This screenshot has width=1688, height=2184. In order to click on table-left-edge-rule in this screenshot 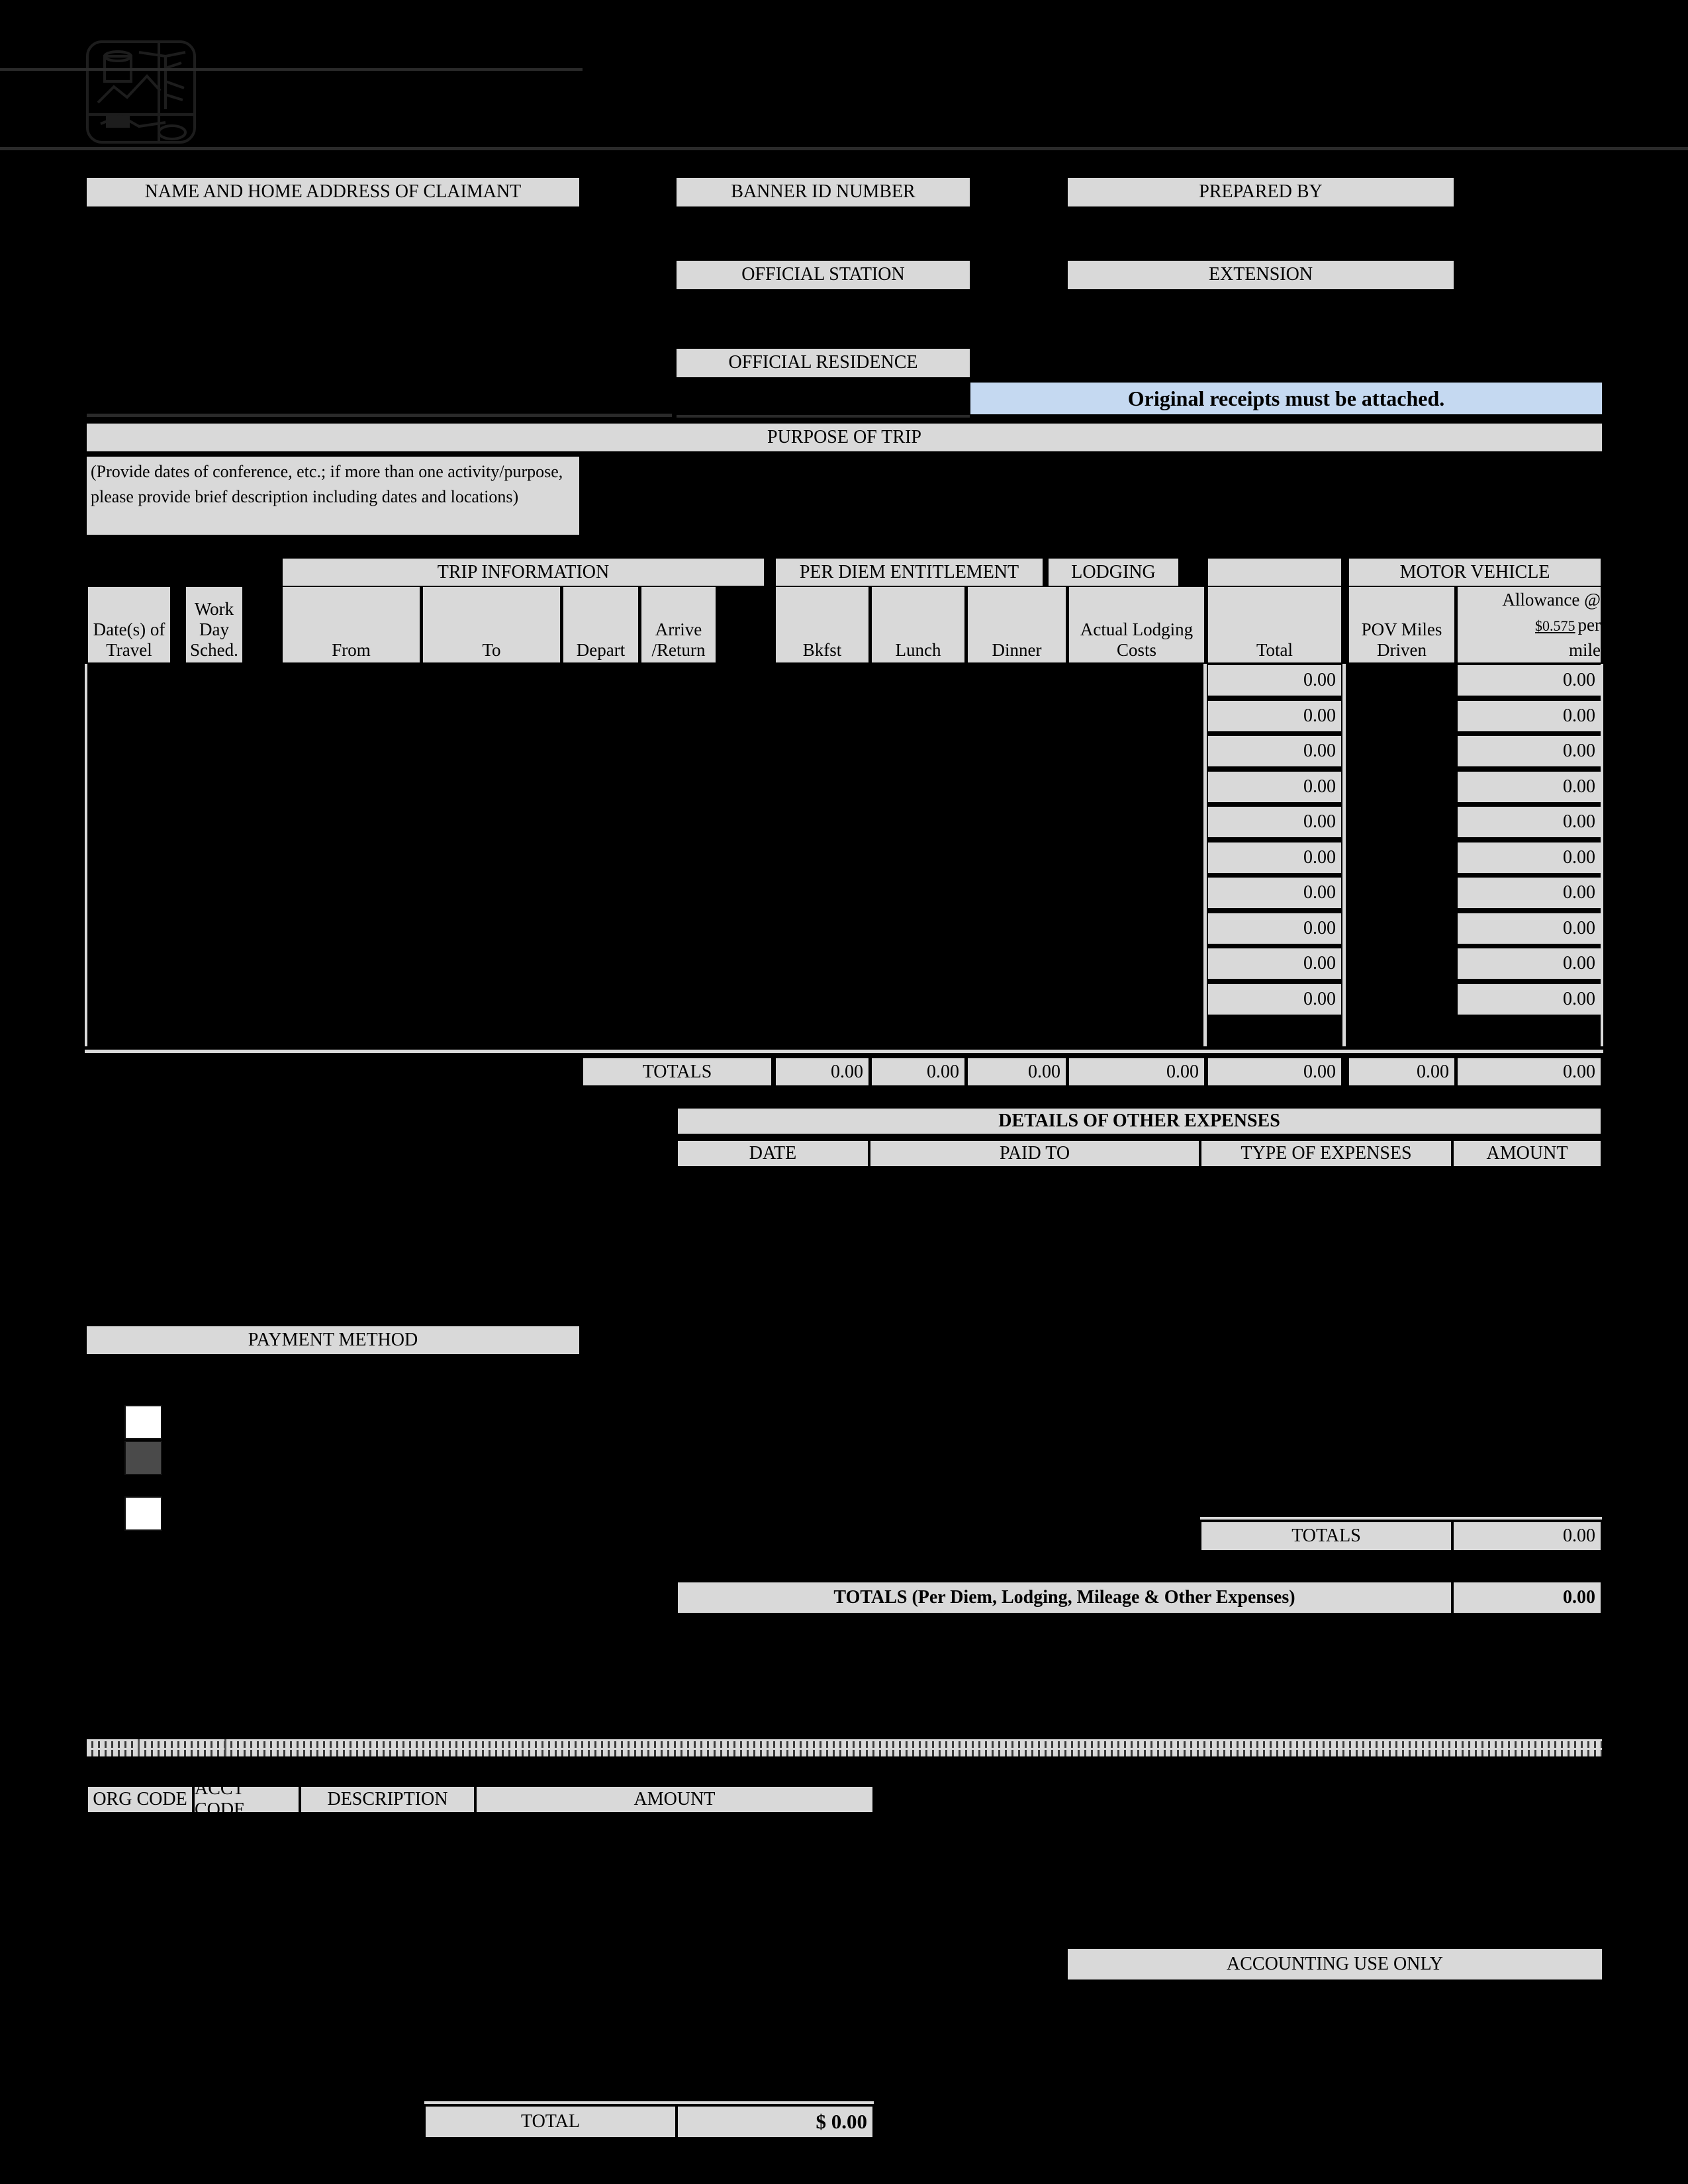, I will do `click(86, 855)`.